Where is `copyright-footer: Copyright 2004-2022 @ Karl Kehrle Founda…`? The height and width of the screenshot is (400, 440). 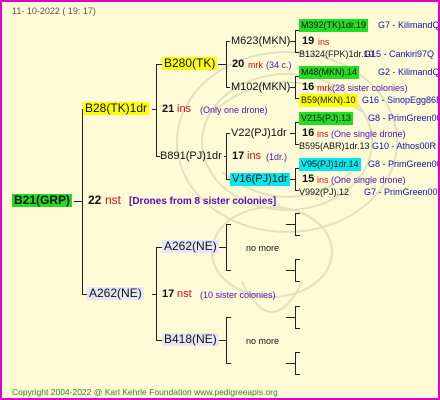 copyright-footer: Copyright 2004-2022 @ Karl Kehrle Founda… is located at coordinates (145, 392).